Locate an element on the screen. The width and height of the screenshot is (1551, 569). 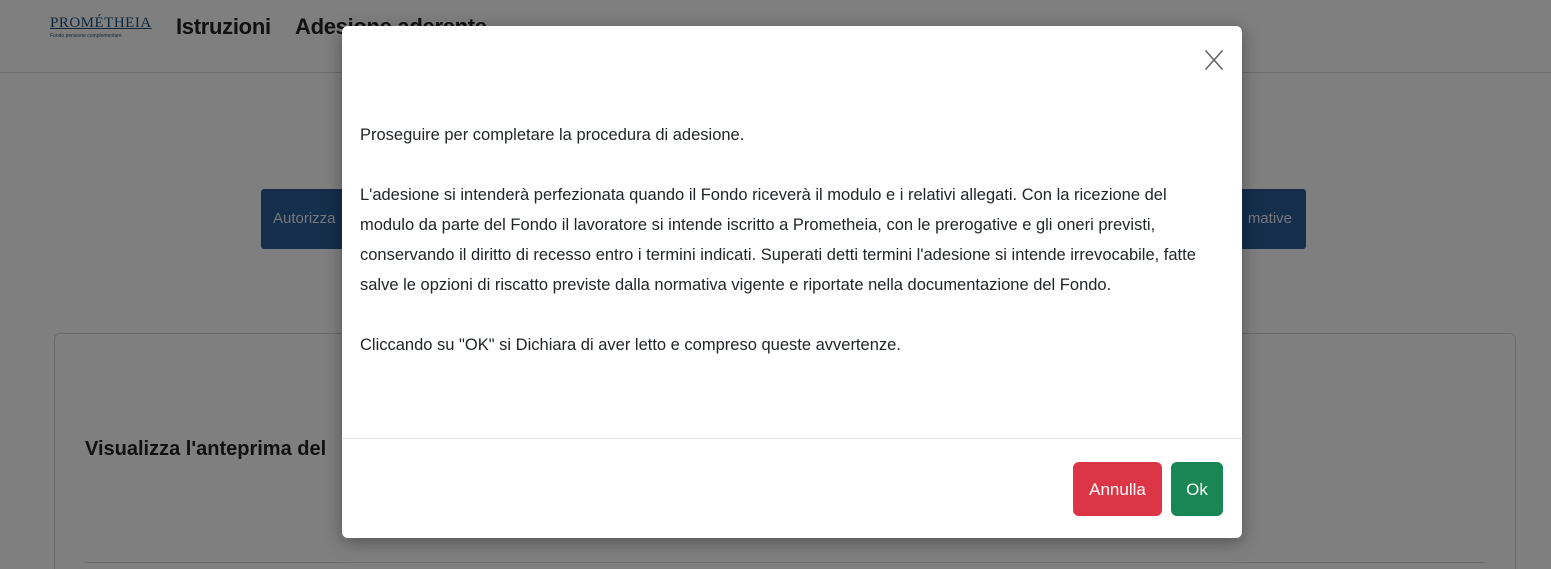
dialog-footer-divider is located at coordinates (792, 438).